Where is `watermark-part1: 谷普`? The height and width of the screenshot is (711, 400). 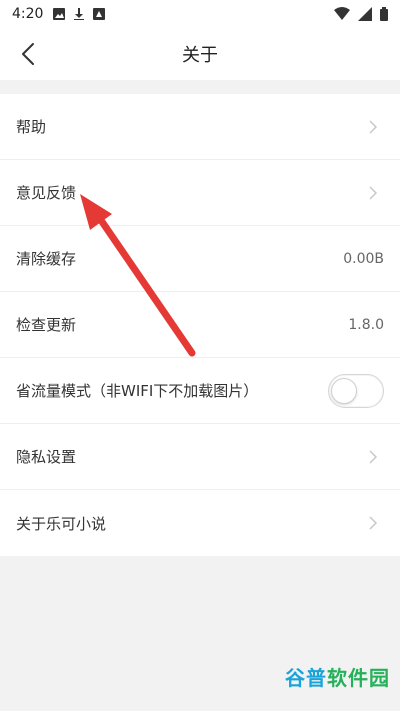
watermark-part1: 谷普 is located at coordinates (306, 678).